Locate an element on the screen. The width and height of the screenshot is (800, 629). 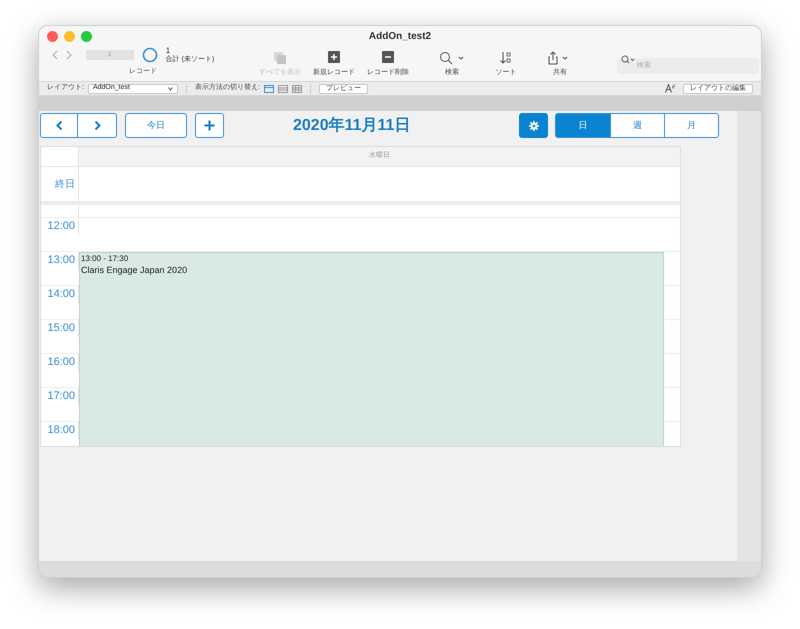
previous-icon is located at coordinates (55, 55).